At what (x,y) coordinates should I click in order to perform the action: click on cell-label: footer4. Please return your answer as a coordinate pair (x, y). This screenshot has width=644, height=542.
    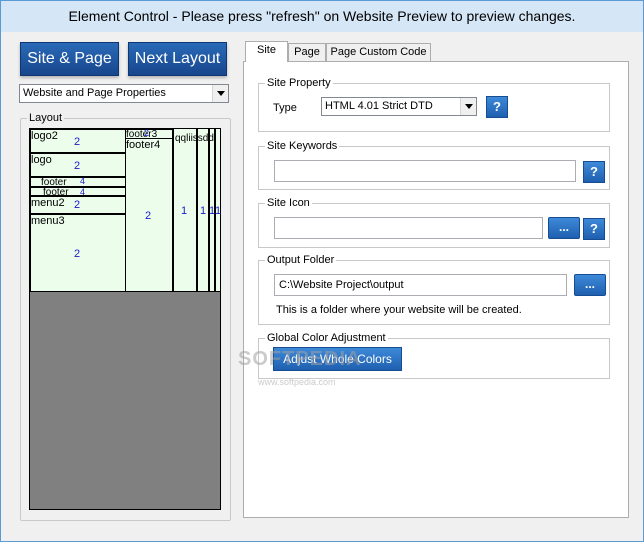
    Looking at the image, I should click on (143, 145).